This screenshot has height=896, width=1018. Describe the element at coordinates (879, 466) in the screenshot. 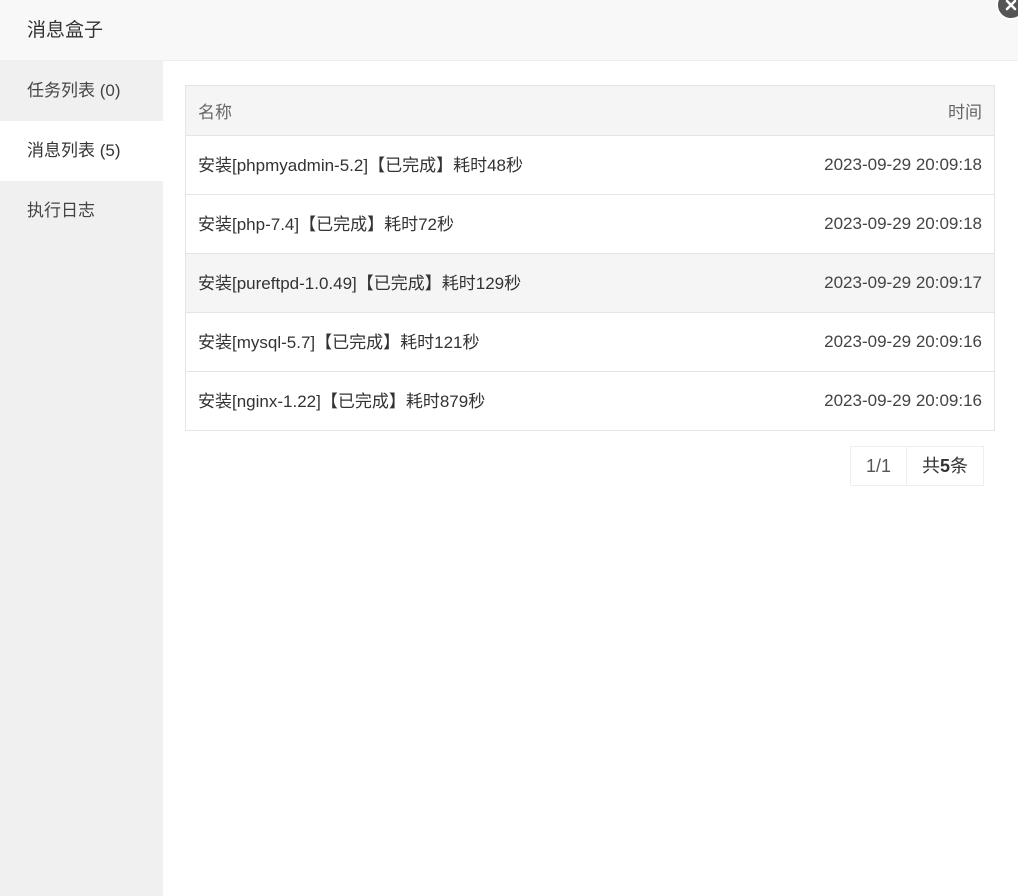

I see `page-indicator: 1/1` at that location.